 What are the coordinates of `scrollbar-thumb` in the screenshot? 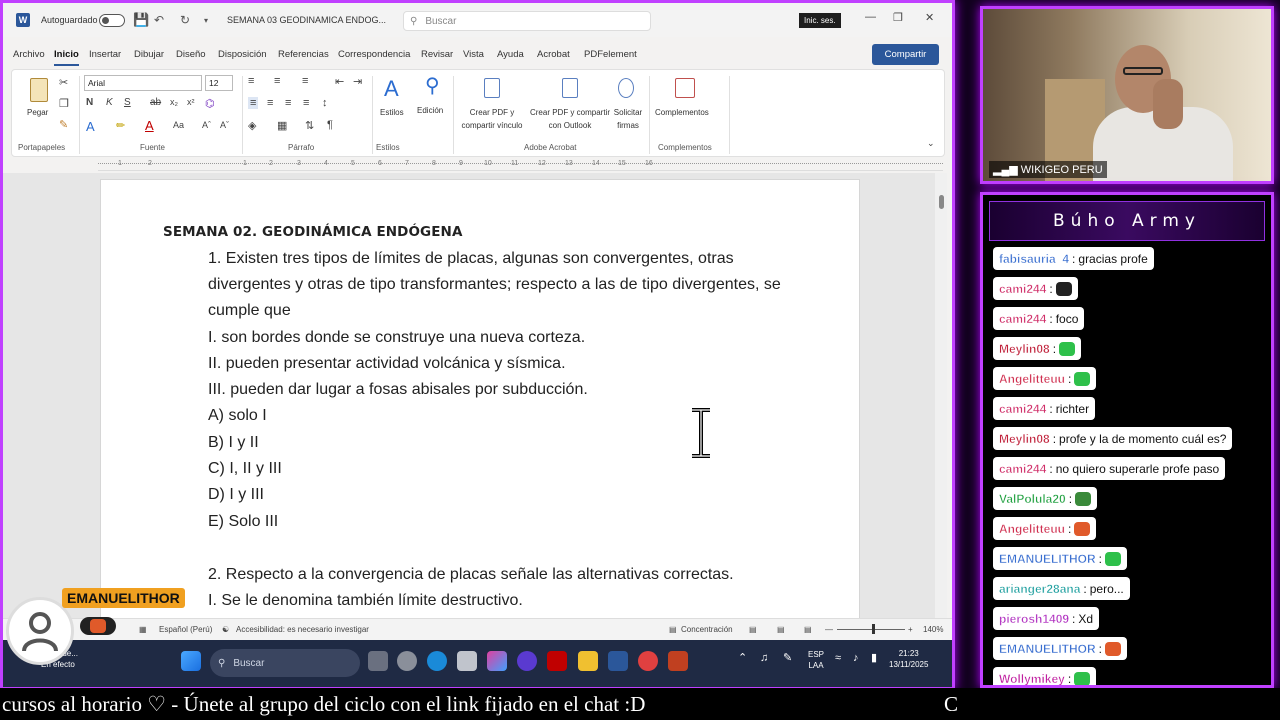 It's located at (941, 202).